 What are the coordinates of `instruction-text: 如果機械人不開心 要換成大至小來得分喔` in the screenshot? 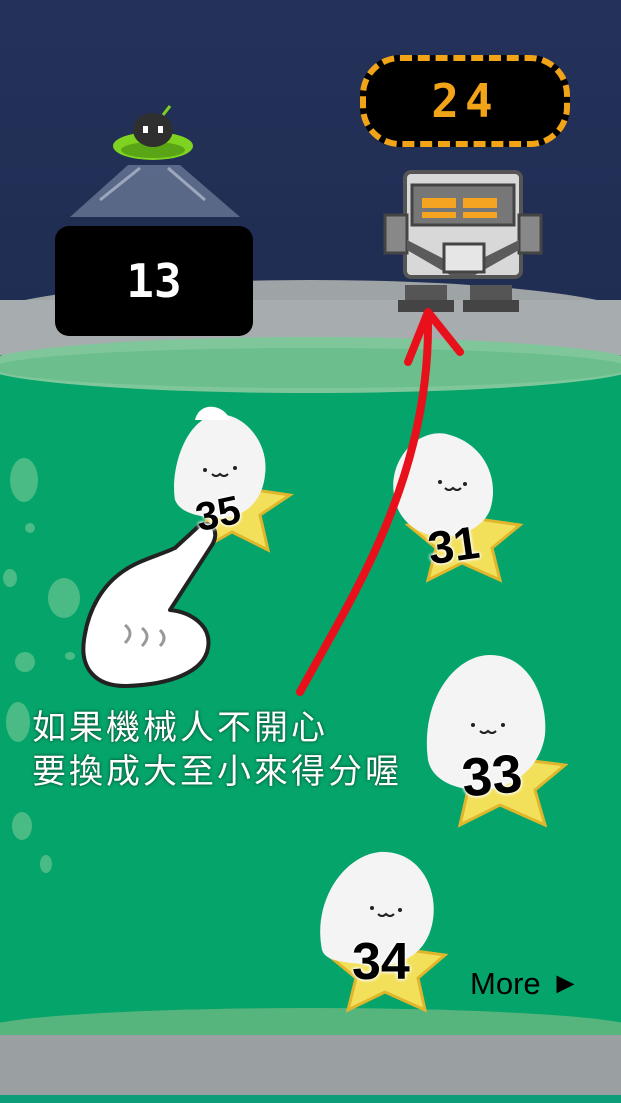 It's located at (217, 750).